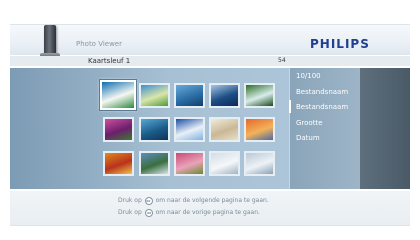 The height and width of the screenshot is (240, 420). Describe the element at coordinates (154, 95) in the screenshot. I see `thumbnail-tropical-island` at that location.